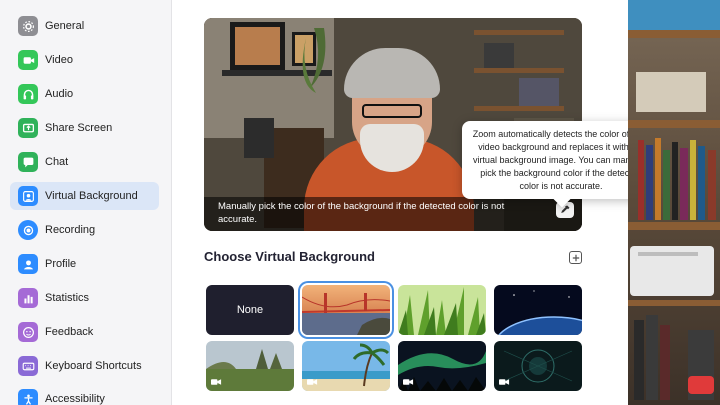  I want to click on background-none: None, so click(250, 310).